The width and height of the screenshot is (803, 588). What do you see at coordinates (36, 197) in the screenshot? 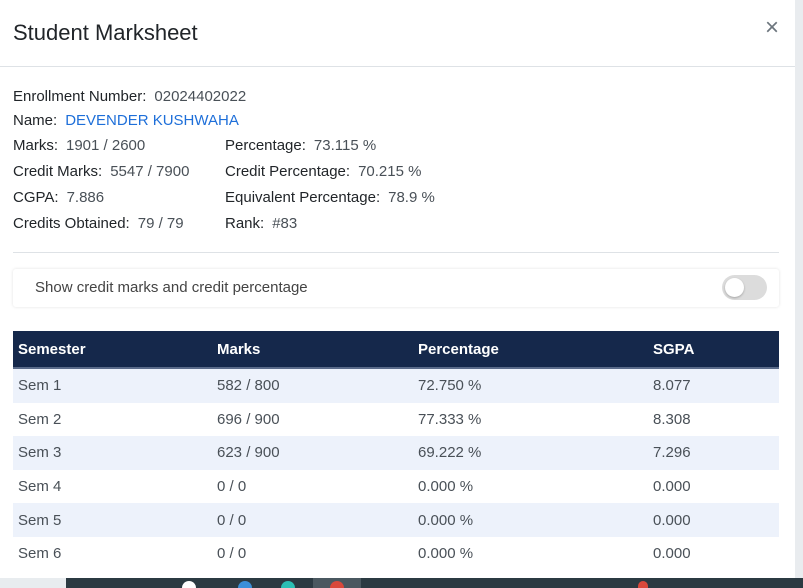
I see `cgpa-label: CGPA:` at bounding box center [36, 197].